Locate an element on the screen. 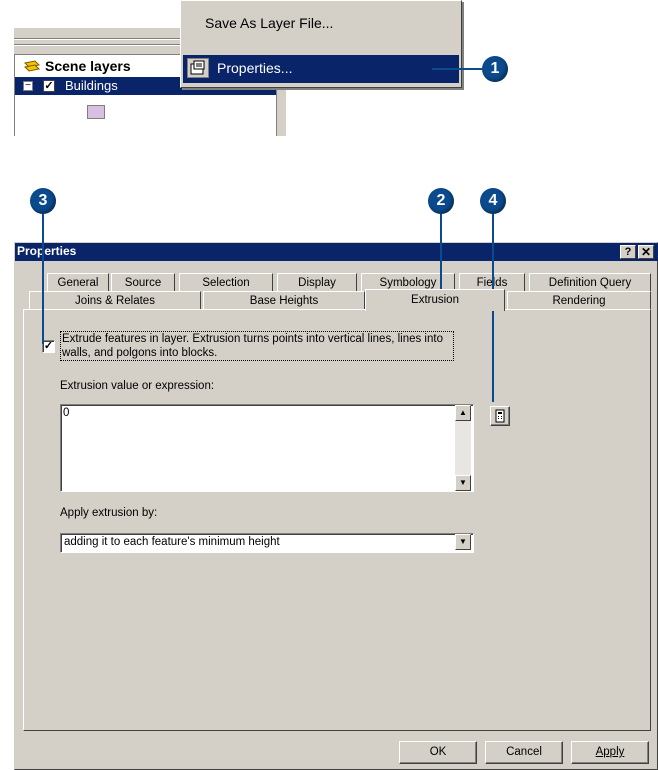  apply-button: Apply is located at coordinates (610, 752).